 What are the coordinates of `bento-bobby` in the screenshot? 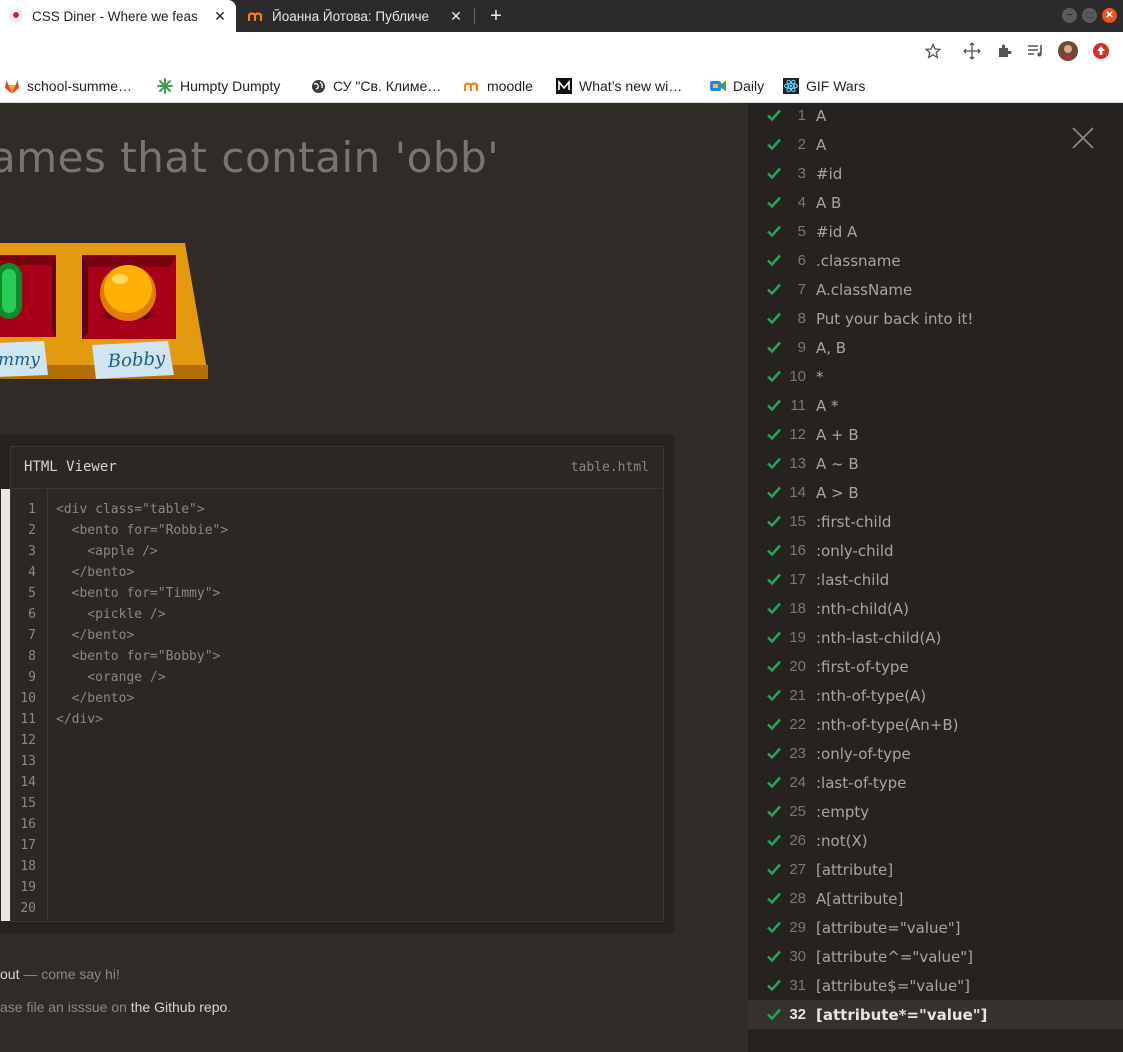 It's located at (129, 297).